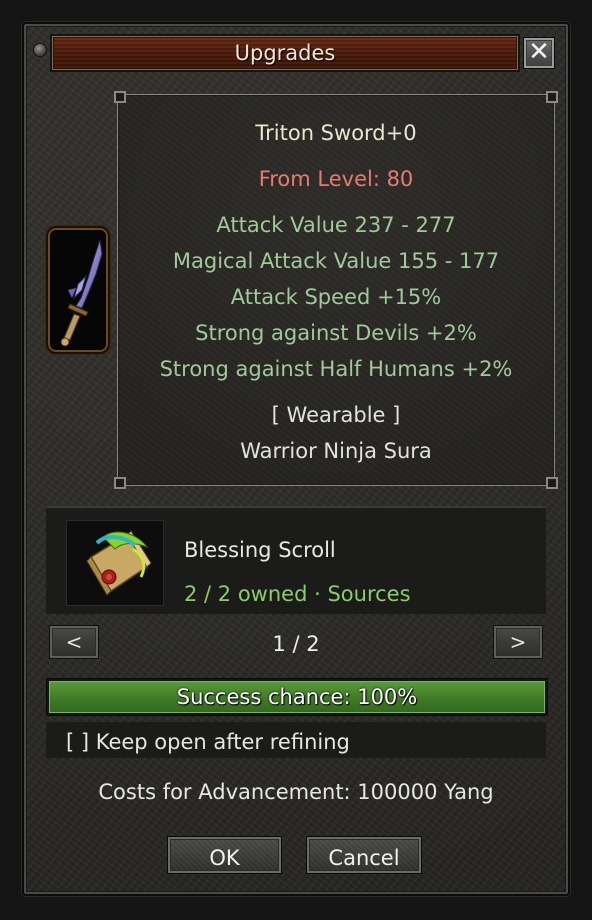 This screenshot has height=920, width=592. I want to click on level-requirement: From Level: 80, so click(336, 179).